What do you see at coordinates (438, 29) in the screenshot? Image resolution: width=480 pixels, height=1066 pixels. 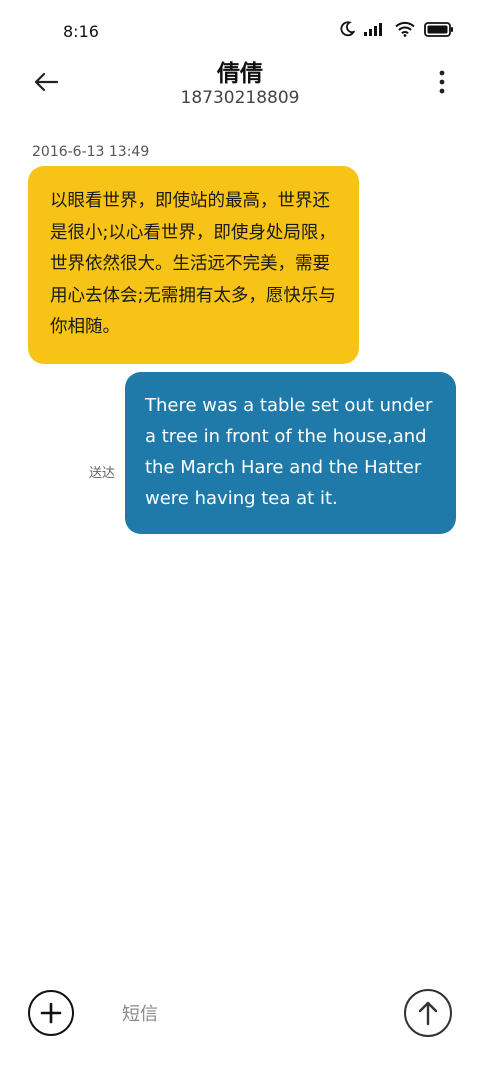 I see `battery-icon` at bounding box center [438, 29].